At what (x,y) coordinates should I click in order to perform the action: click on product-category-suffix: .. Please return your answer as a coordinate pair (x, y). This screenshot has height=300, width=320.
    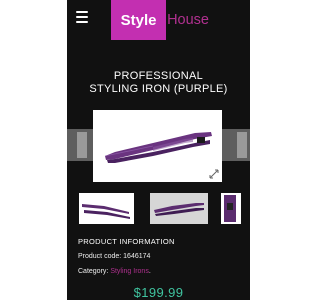
    Looking at the image, I should click on (149, 271).